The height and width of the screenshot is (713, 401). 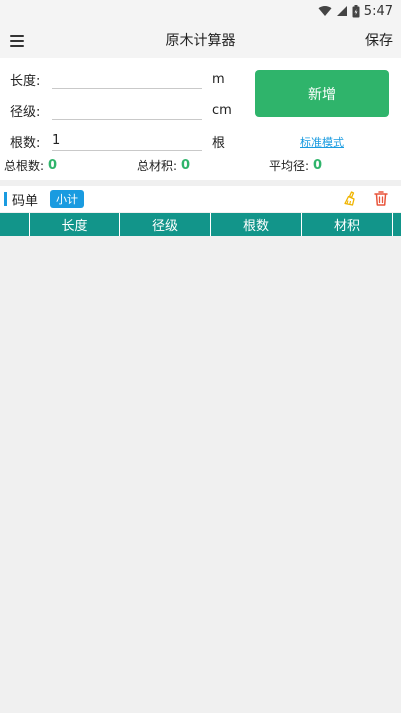 What do you see at coordinates (347, 224) in the screenshot?
I see `column-header-volume: 材积` at bounding box center [347, 224].